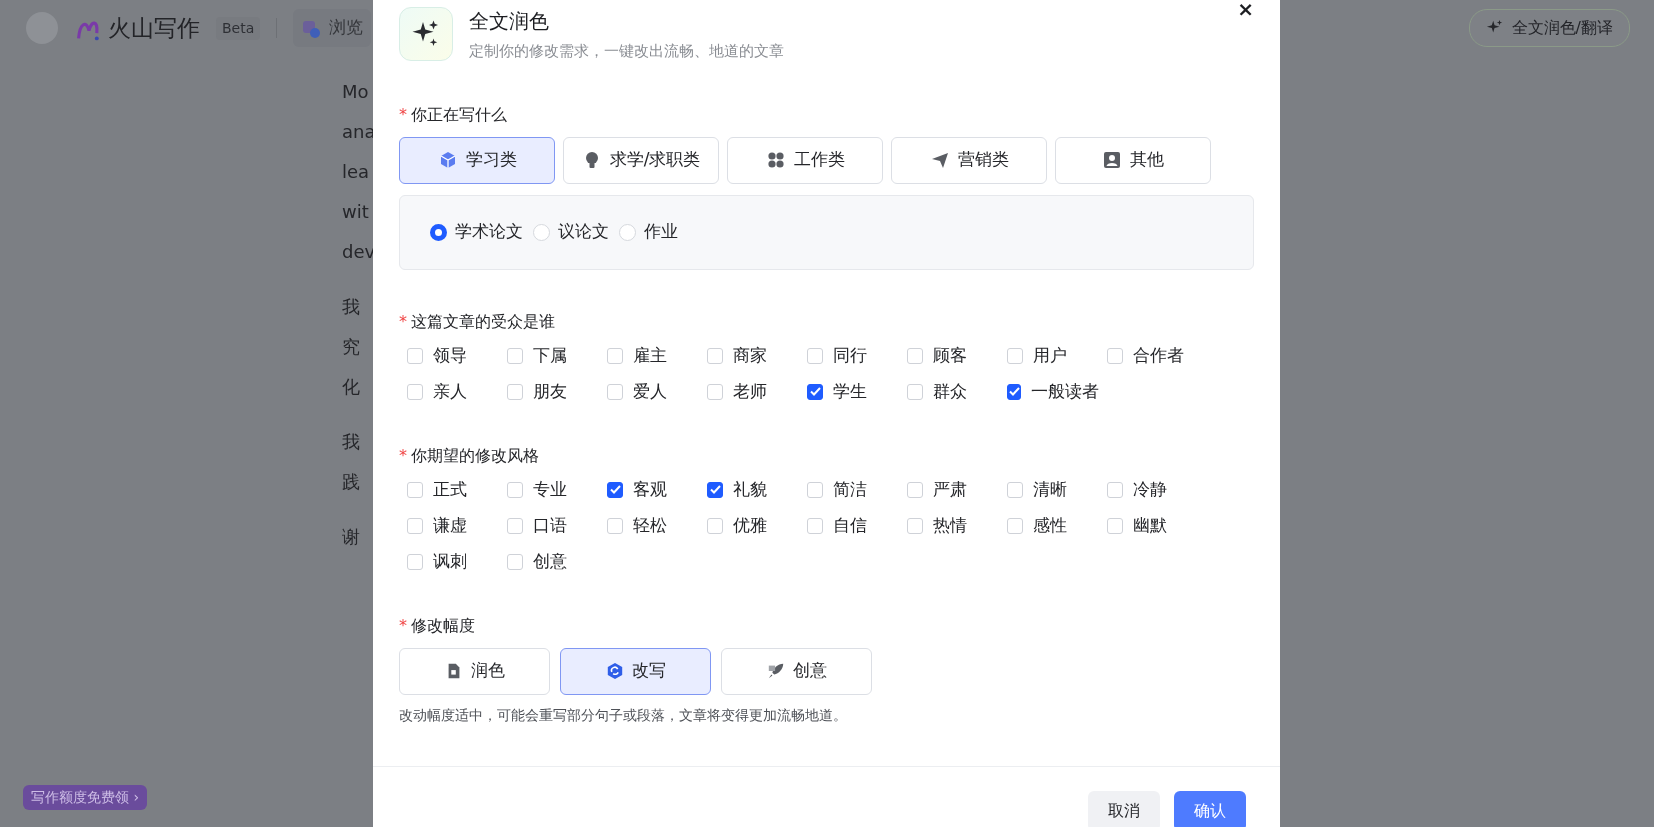 The image size is (1654, 827). Describe the element at coordinates (1210, 808) in the screenshot. I see `confirm-button: 确认` at that location.